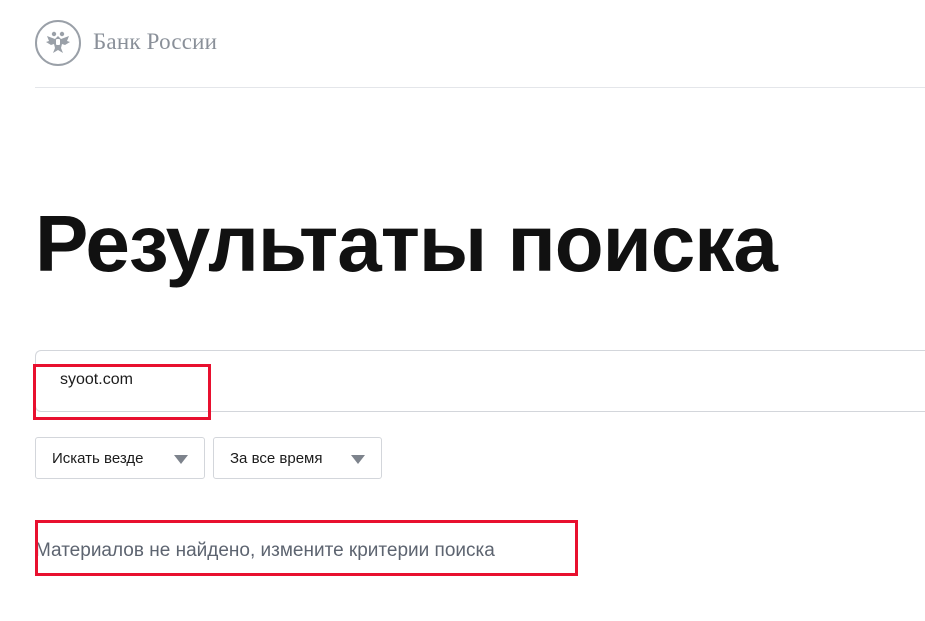  Describe the element at coordinates (462, 44) in the screenshot. I see `site-header: Банк России` at that location.